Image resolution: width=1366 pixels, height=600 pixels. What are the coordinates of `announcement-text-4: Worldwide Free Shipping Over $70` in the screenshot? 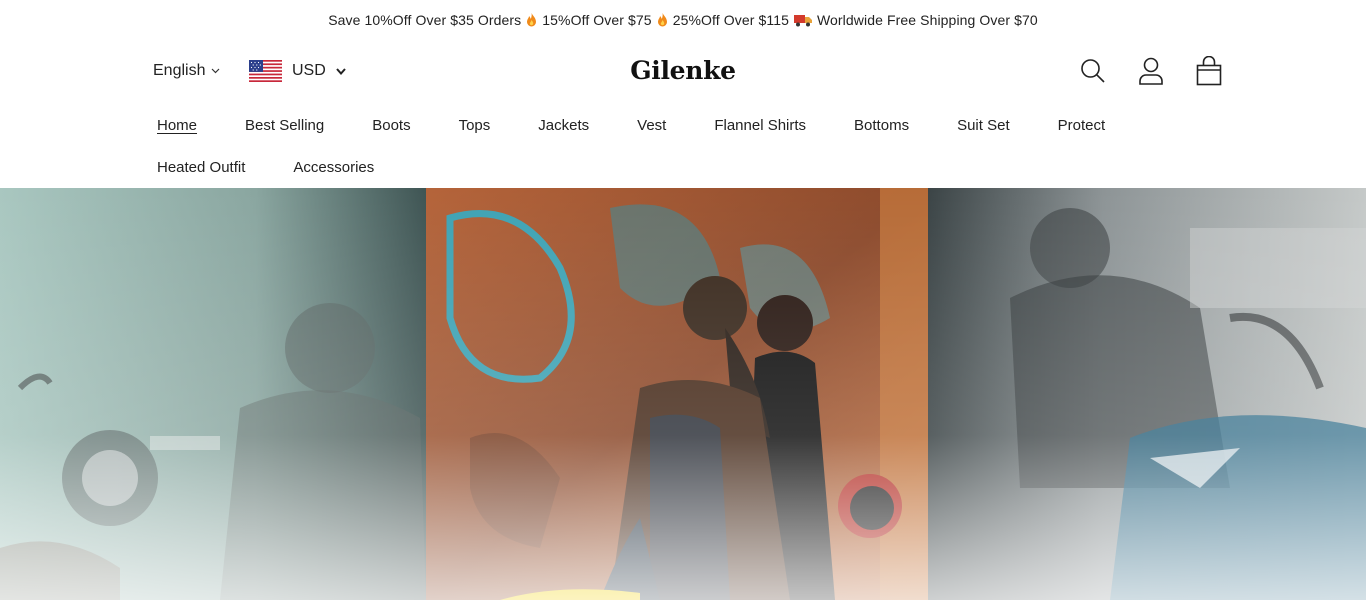 It's located at (927, 20).